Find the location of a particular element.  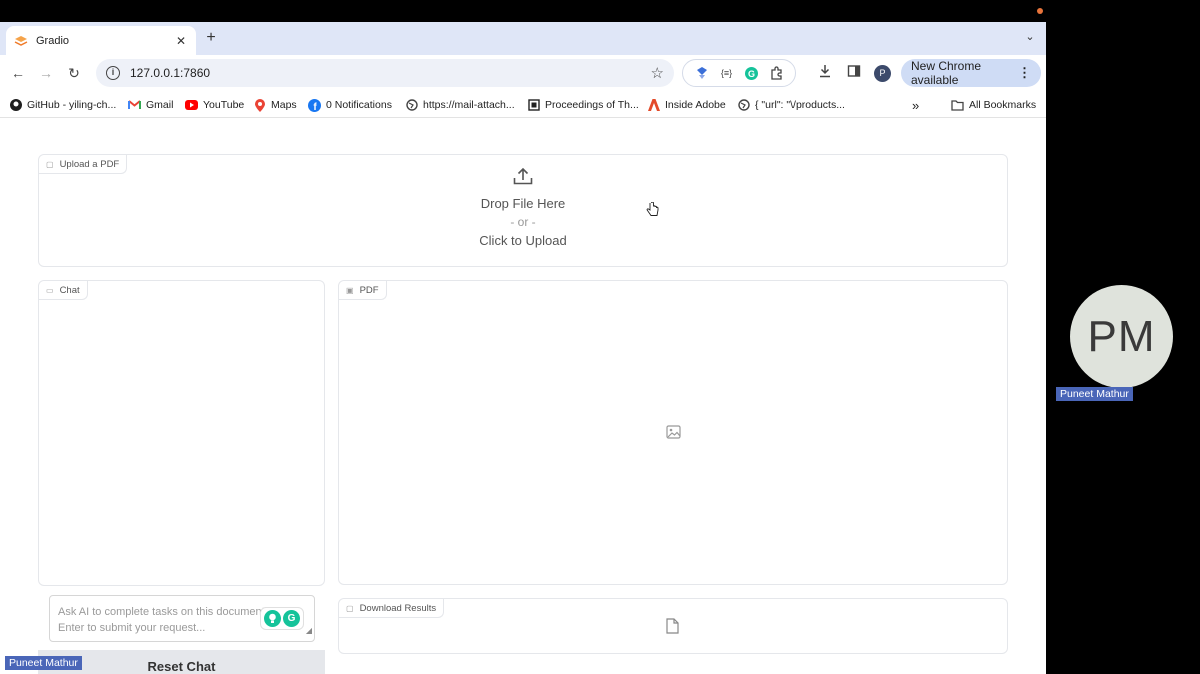

image-placeholder-icon is located at coordinates (673, 432).